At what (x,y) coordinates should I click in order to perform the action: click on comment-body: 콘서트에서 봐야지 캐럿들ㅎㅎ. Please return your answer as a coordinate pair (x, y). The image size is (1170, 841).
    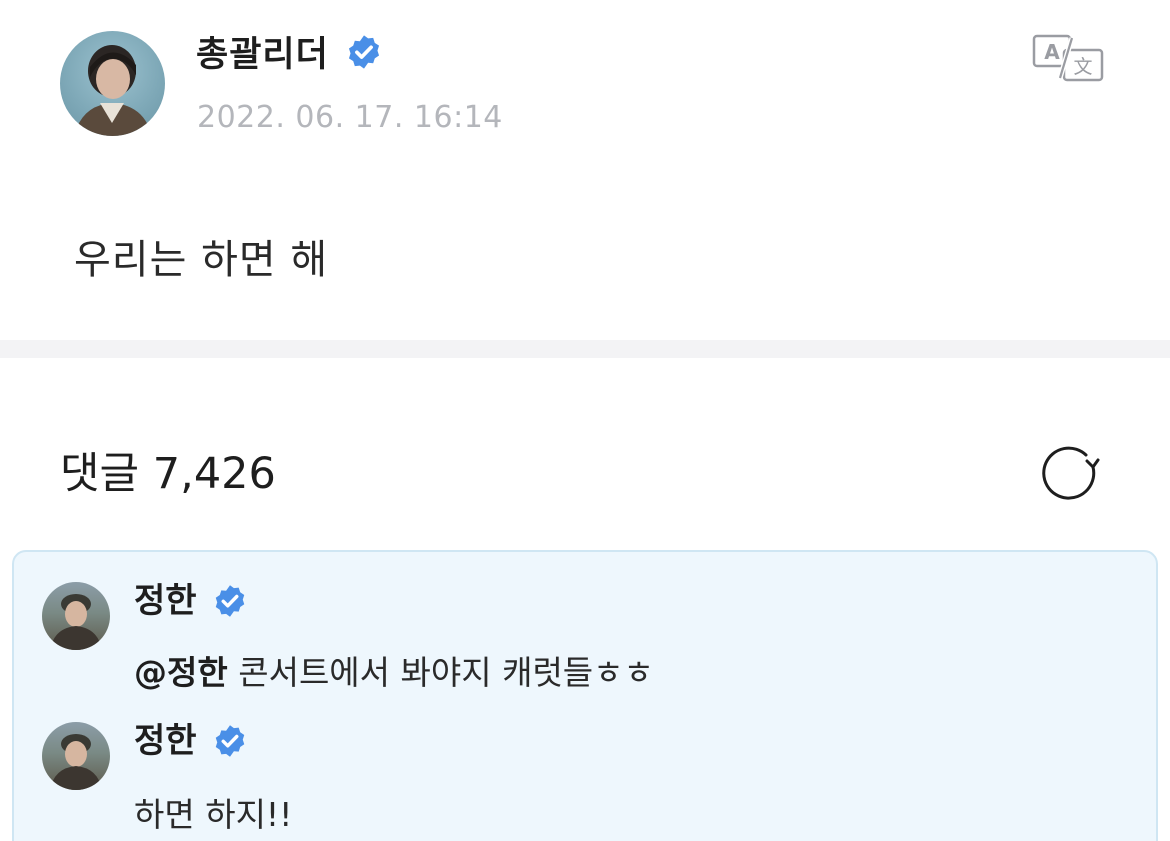
    Looking at the image, I should click on (440, 672).